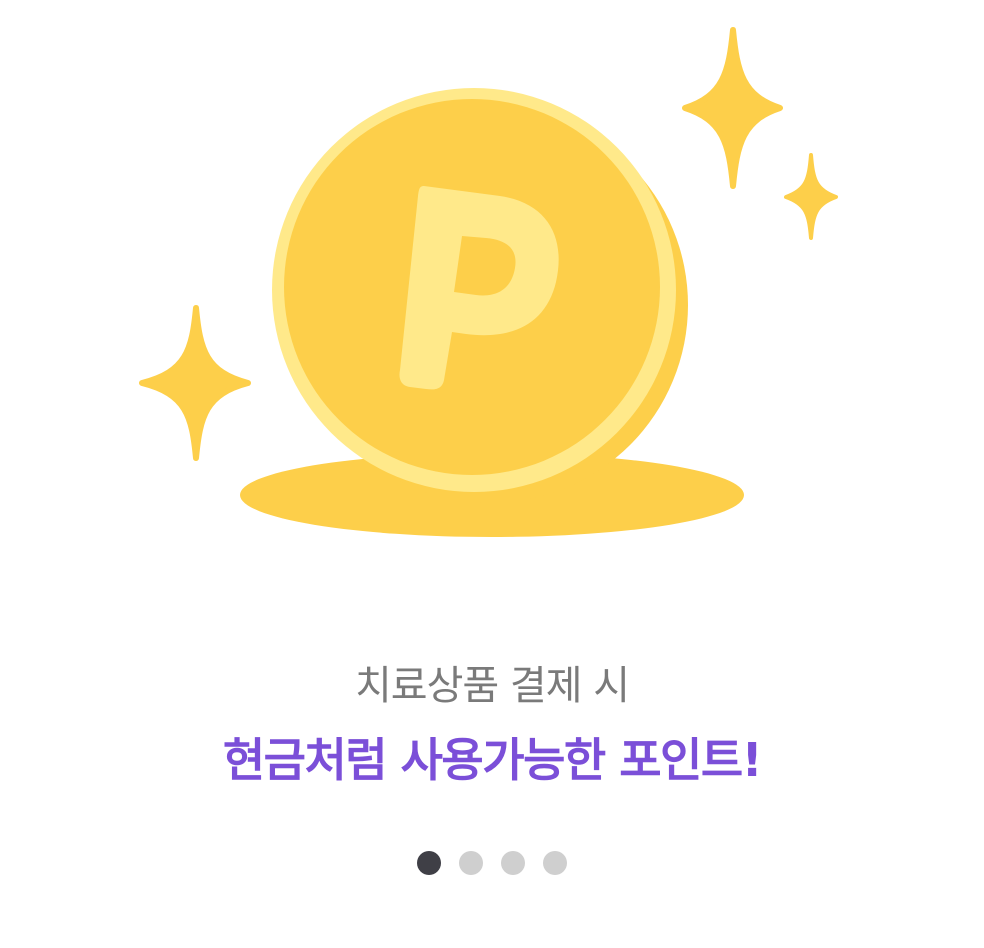 The height and width of the screenshot is (948, 984). What do you see at coordinates (492, 864) in the screenshot?
I see `pagination-dots` at bounding box center [492, 864].